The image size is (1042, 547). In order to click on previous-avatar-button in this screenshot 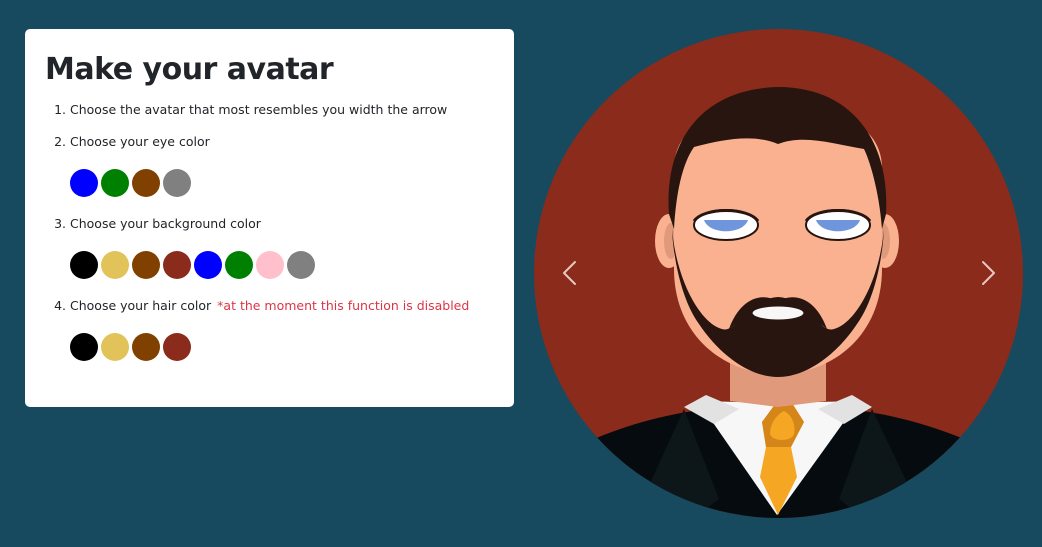, I will do `click(571, 273)`.